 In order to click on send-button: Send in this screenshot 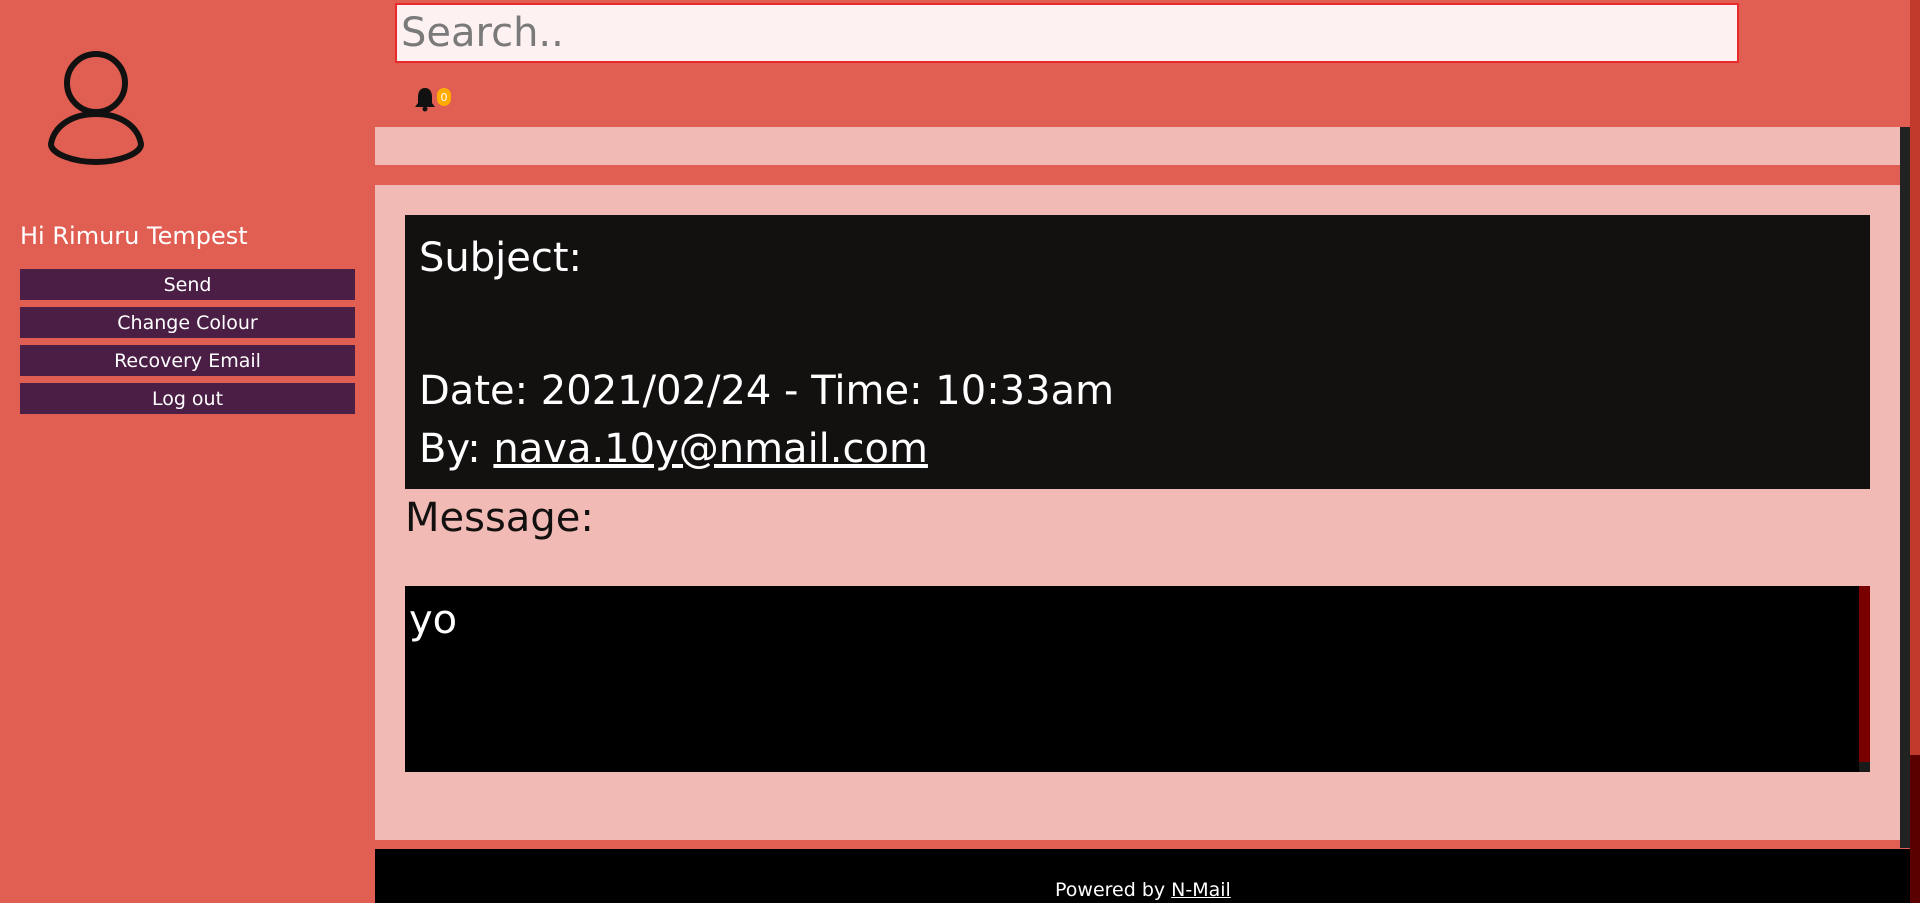, I will do `click(187, 284)`.